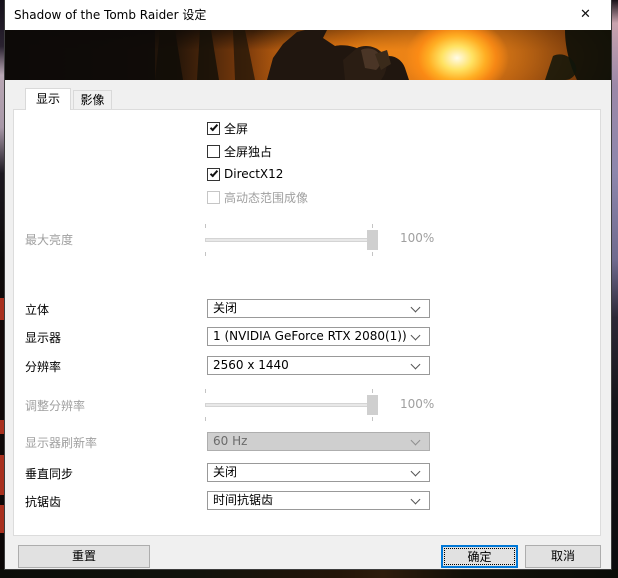  What do you see at coordinates (230, 441) in the screenshot?
I see `dropdown-value: 60 Hz` at bounding box center [230, 441].